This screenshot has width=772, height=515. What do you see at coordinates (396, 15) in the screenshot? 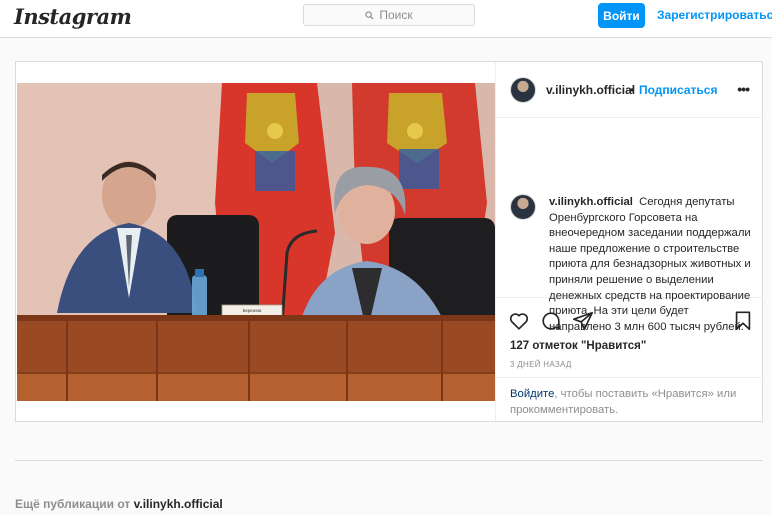
I see `search-placeholder: Поиск` at bounding box center [396, 15].